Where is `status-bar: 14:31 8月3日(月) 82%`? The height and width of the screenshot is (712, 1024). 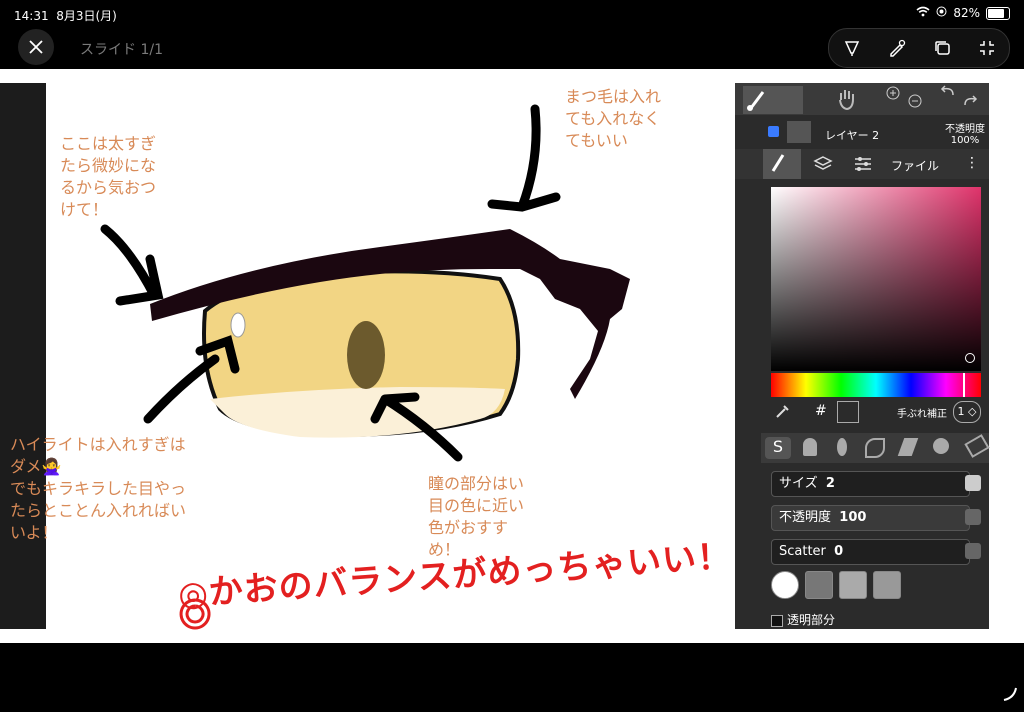 status-bar: 14:31 8月3日(月) 82% is located at coordinates (512, 14).